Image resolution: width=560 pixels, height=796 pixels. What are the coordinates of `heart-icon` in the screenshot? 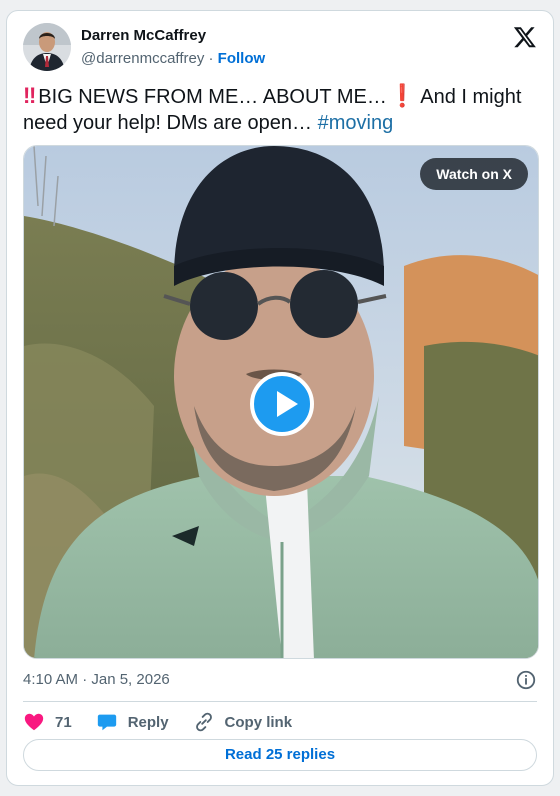 It's located at (34, 722).